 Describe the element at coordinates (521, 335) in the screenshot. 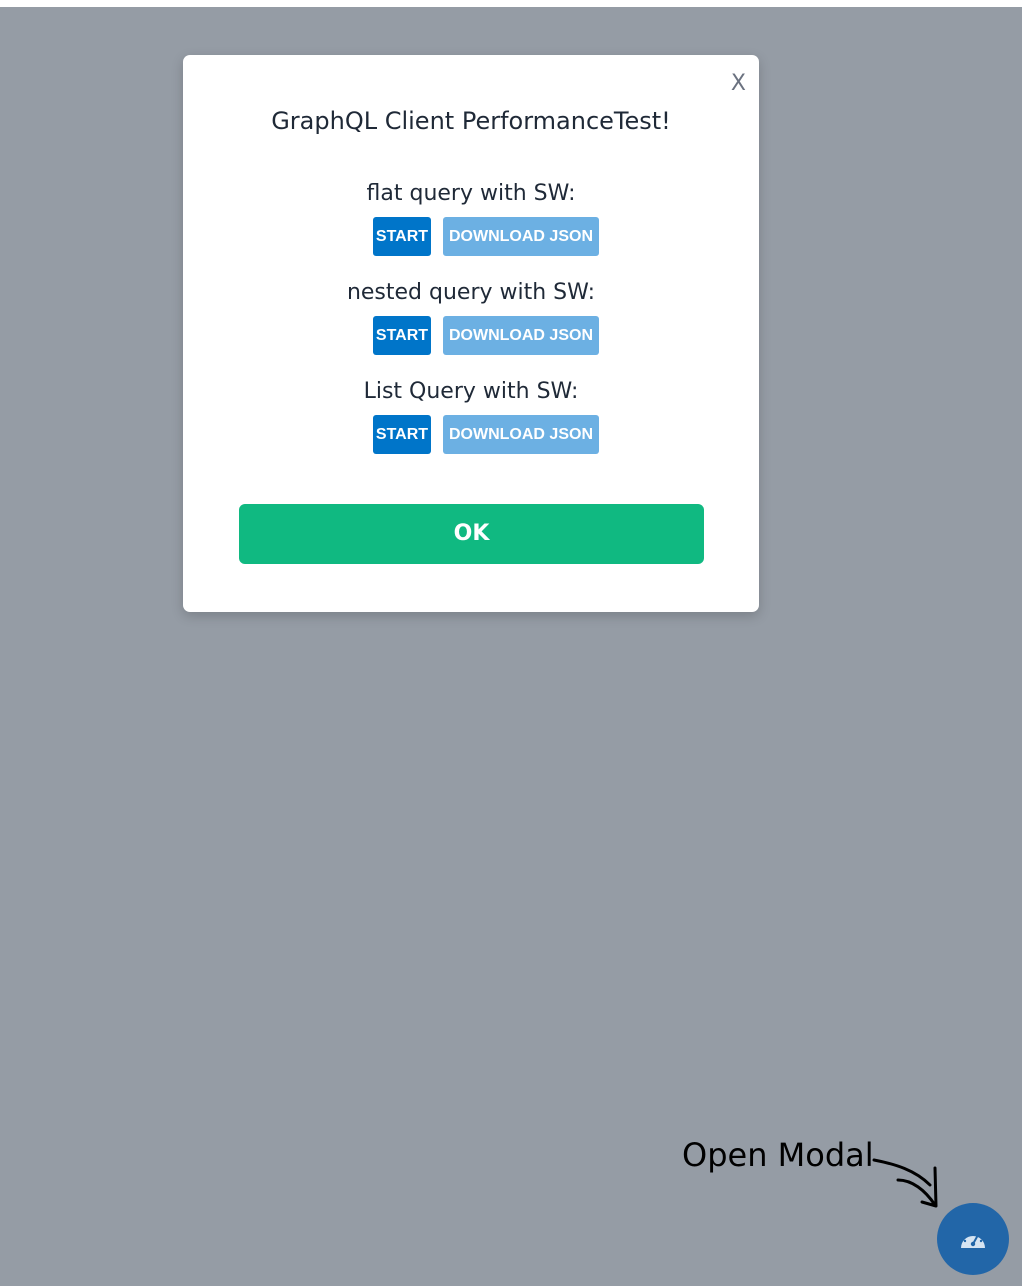

I see `nested-query-download-button: DOWNLOAD JSON` at that location.